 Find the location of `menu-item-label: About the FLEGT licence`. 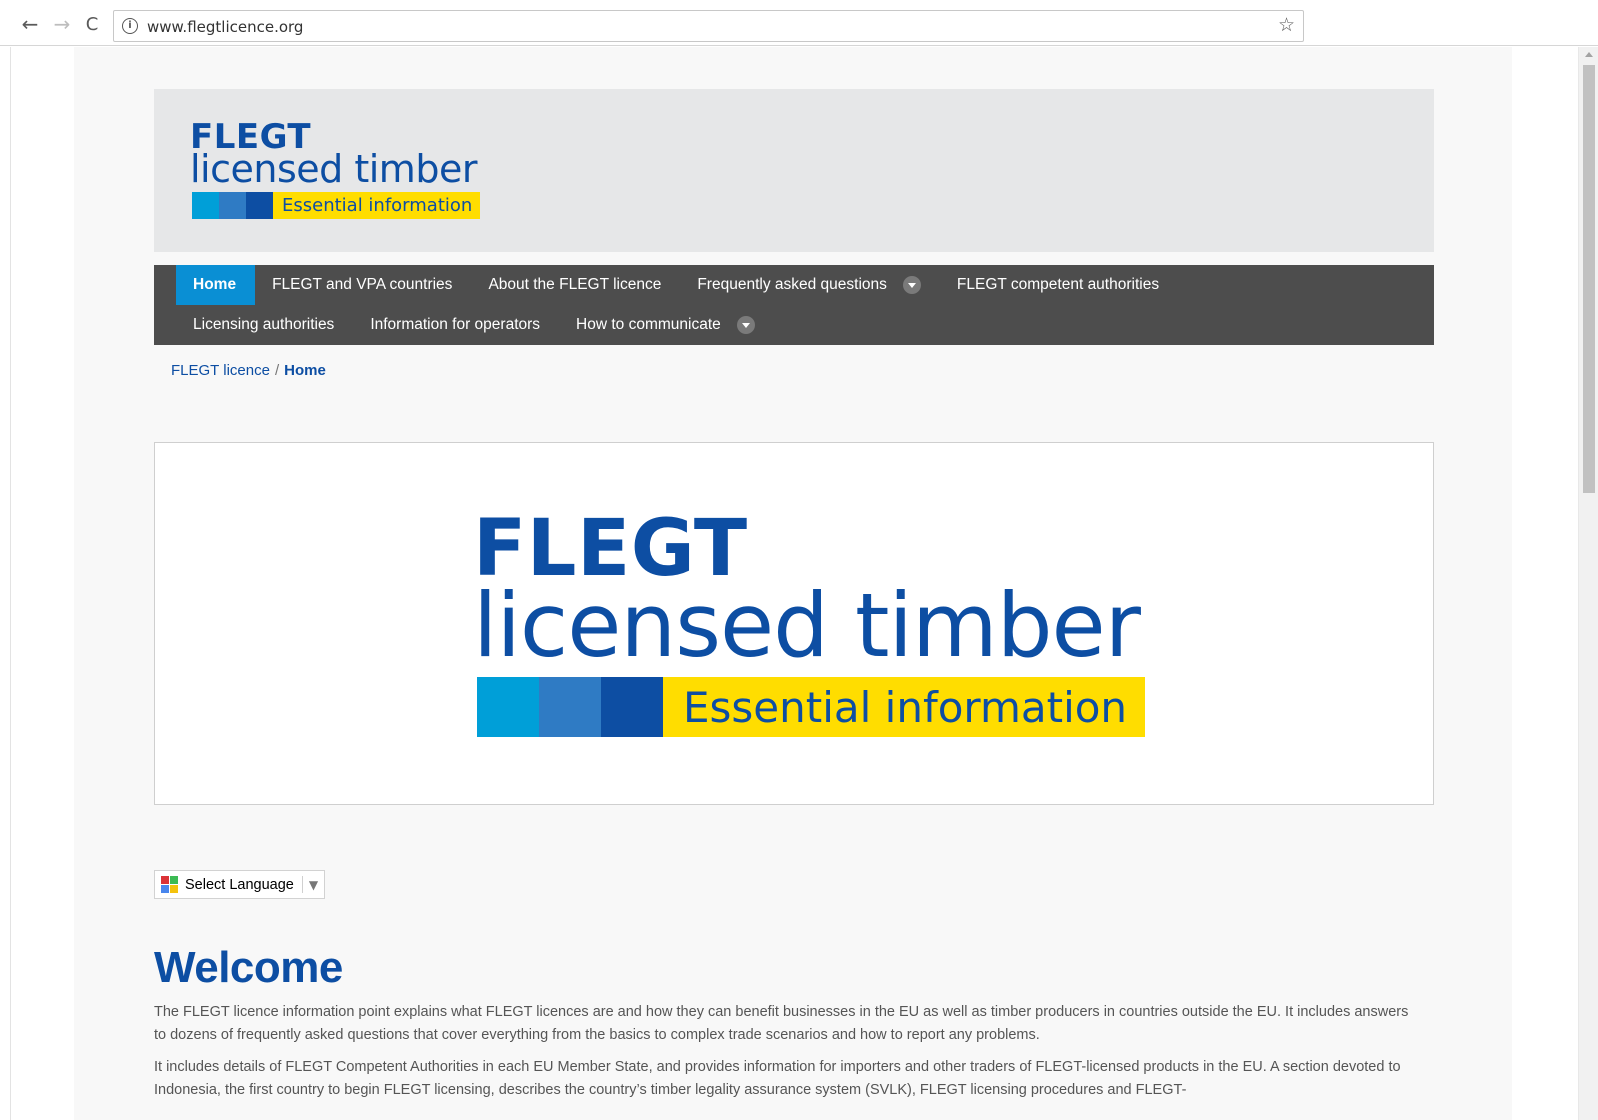

menu-item-label: About the FLEGT licence is located at coordinates (575, 284).